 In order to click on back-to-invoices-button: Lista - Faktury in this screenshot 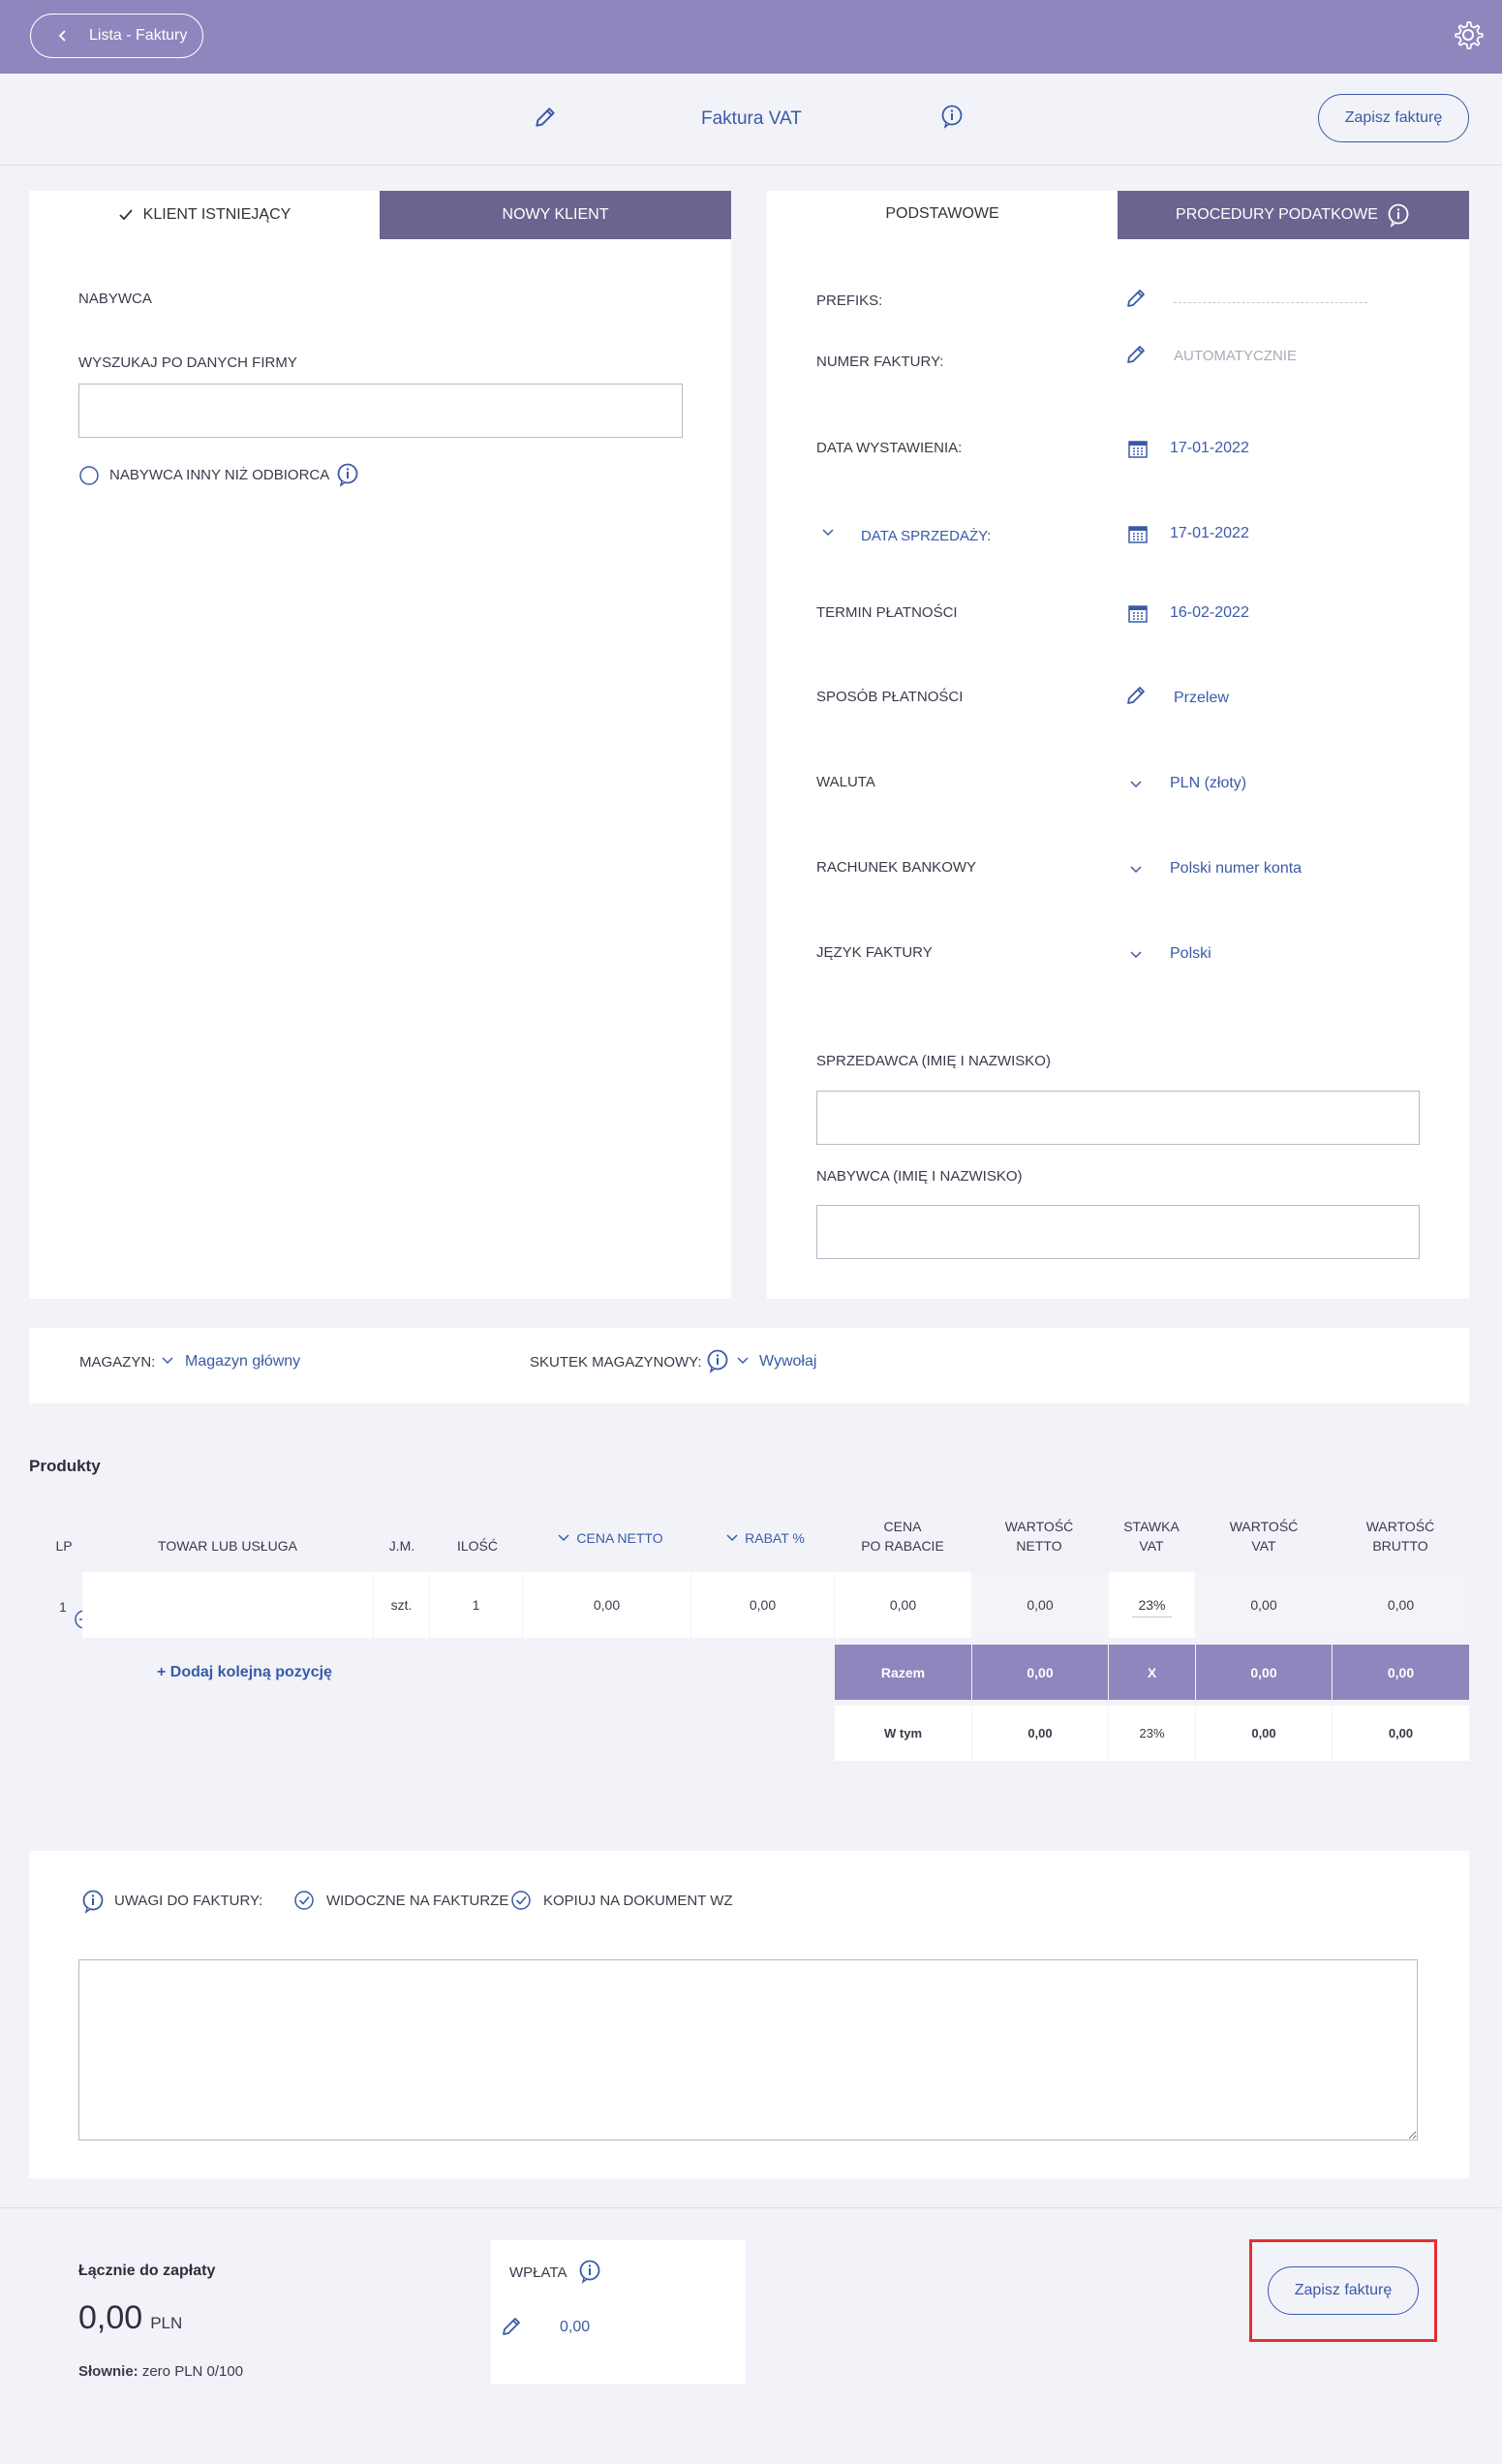, I will do `click(117, 36)`.